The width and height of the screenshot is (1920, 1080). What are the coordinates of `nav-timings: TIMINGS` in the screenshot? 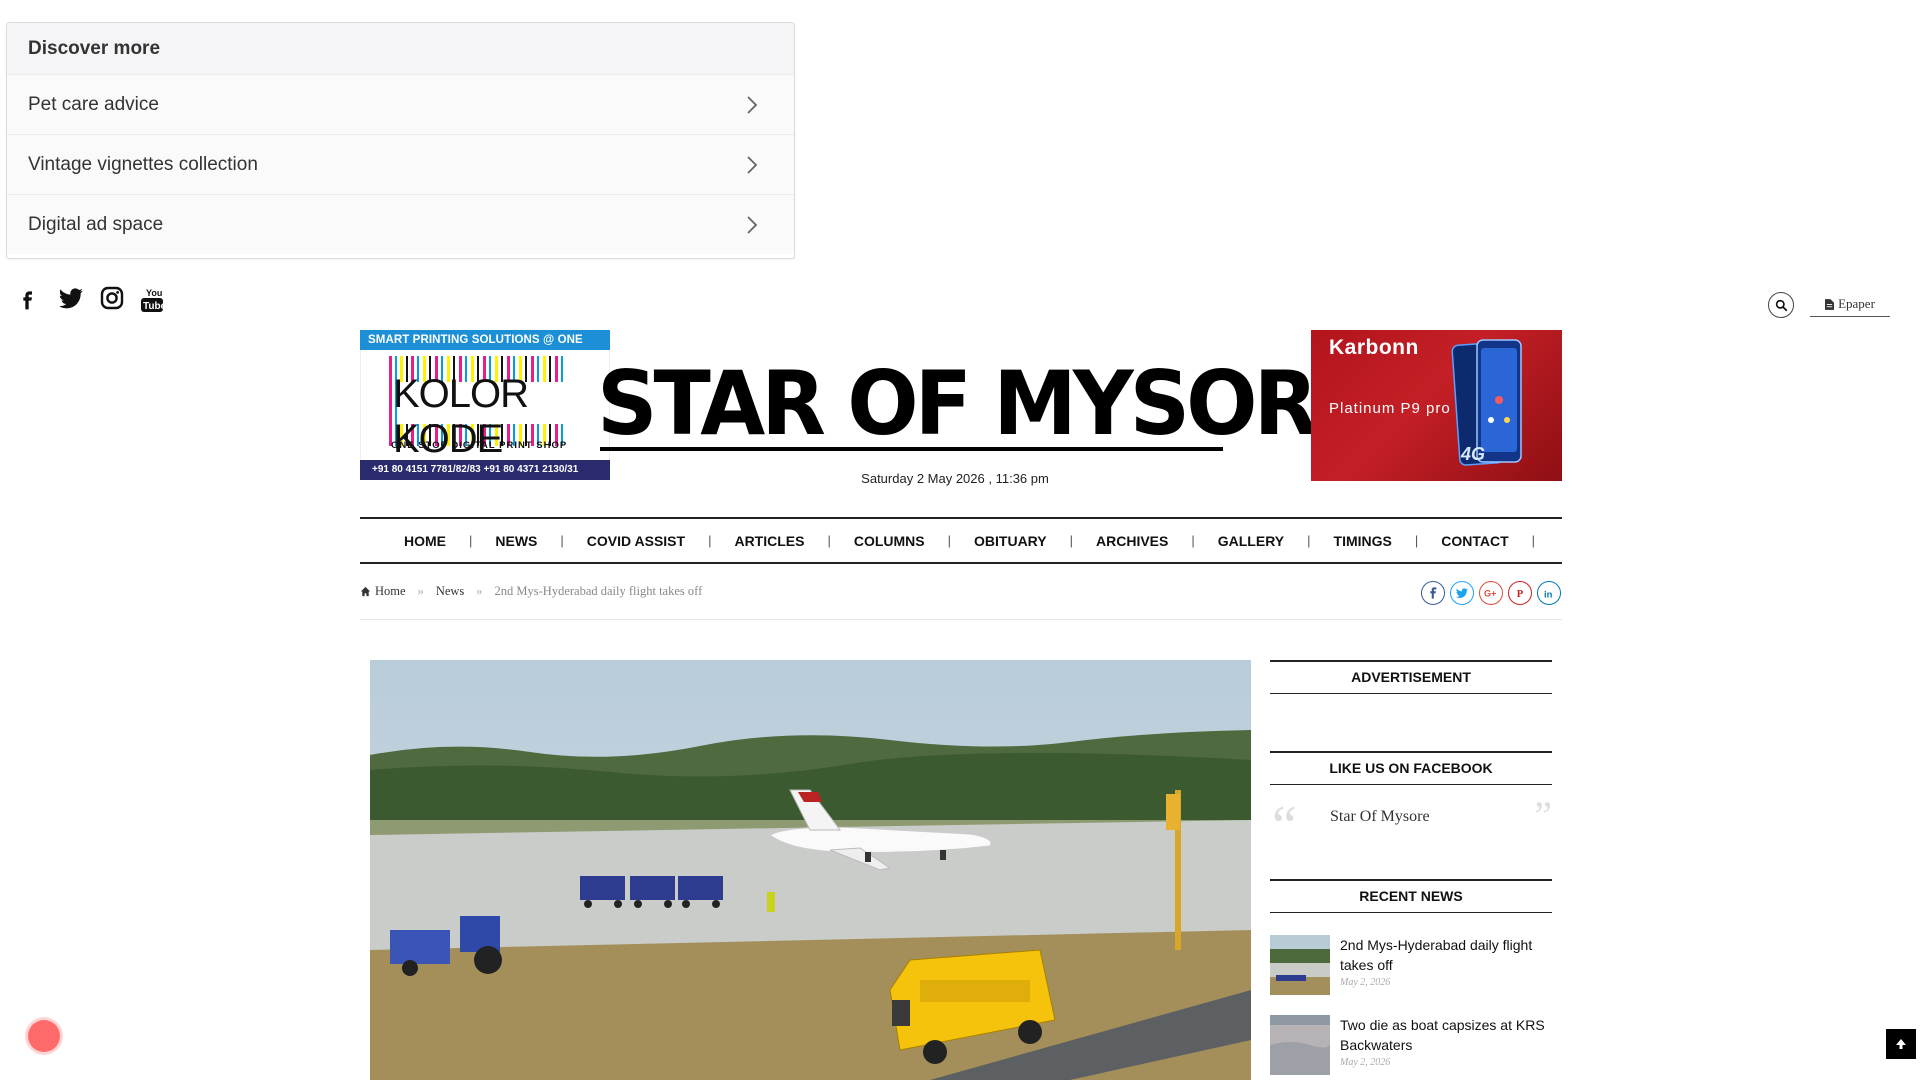 It's located at (1363, 541).